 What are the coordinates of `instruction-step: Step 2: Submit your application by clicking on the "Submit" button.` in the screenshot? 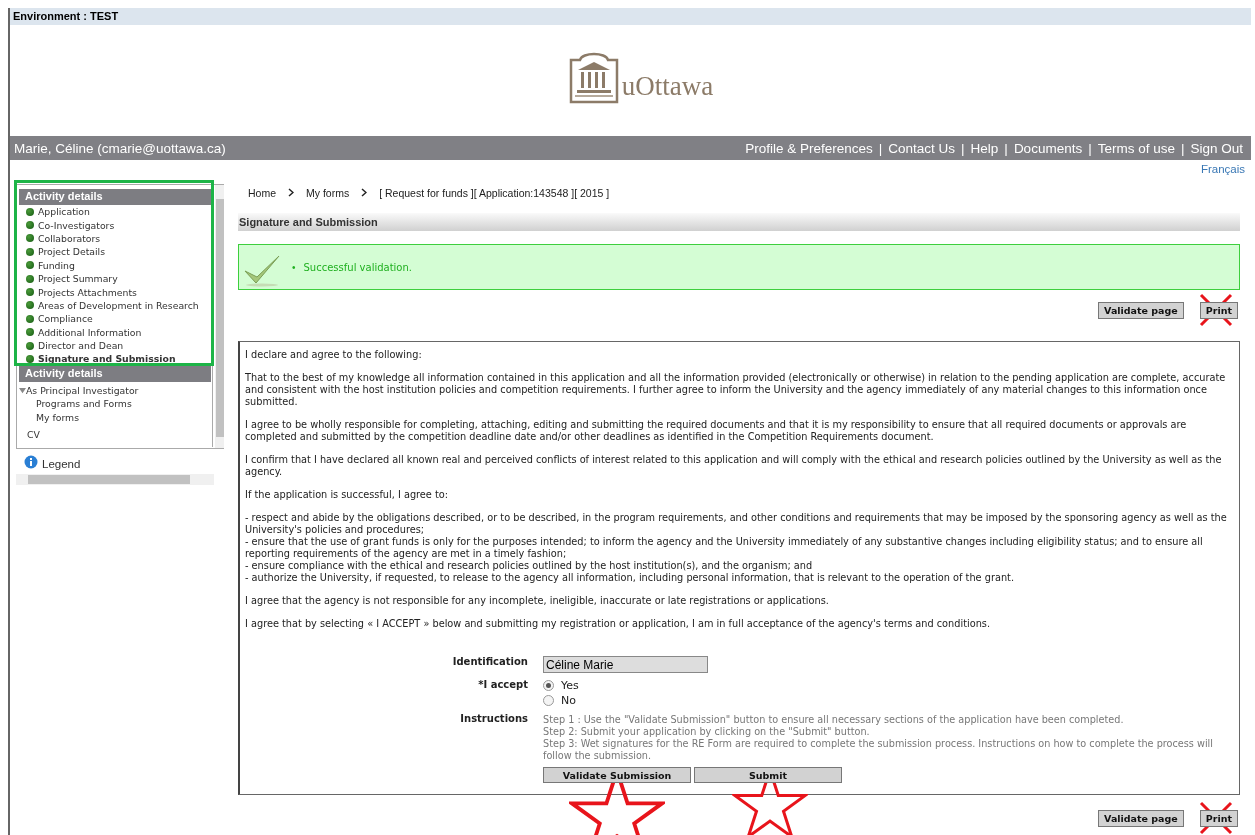 It's located at (888, 732).